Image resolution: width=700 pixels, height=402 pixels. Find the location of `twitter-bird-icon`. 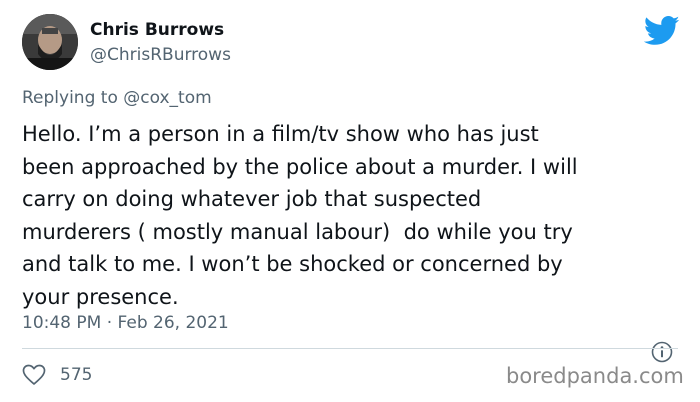

twitter-bird-icon is located at coordinates (662, 31).